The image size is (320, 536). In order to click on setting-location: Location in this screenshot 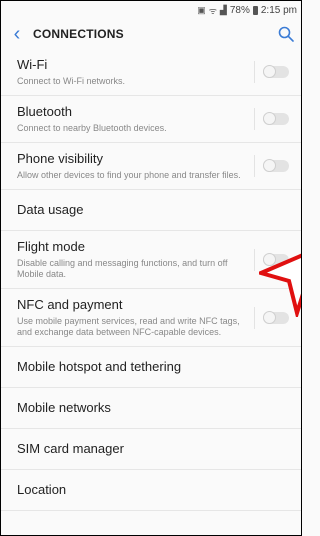, I will do `click(151, 490)`.